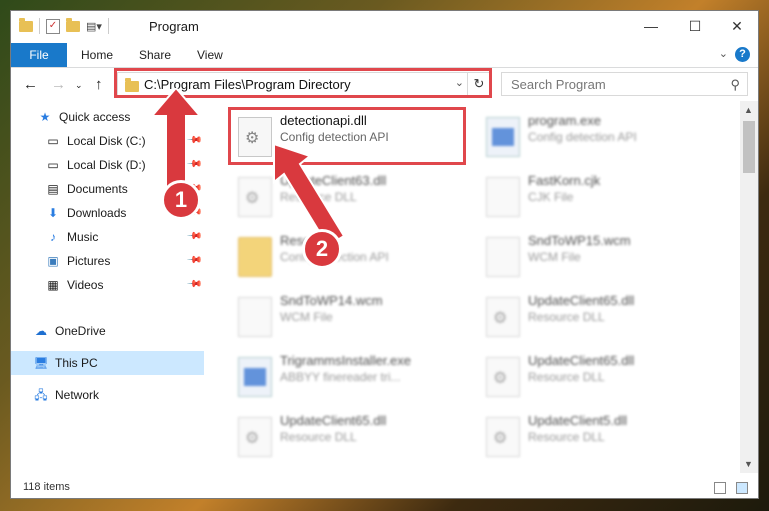 The width and height of the screenshot is (769, 511). Describe the element at coordinates (107, 331) in the screenshot. I see `sidebar-item-onedrive: ☁ OneDrive` at that location.